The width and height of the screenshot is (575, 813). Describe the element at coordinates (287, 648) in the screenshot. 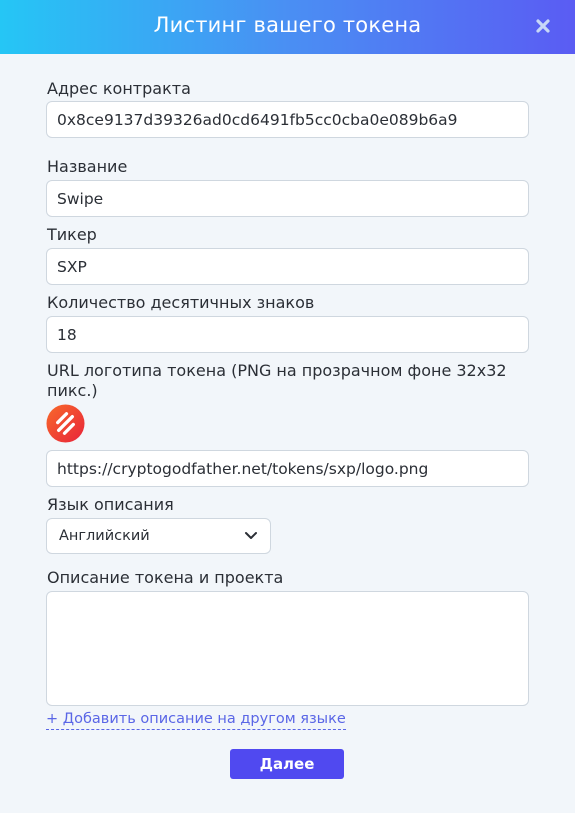

I see `description-textarea` at that location.